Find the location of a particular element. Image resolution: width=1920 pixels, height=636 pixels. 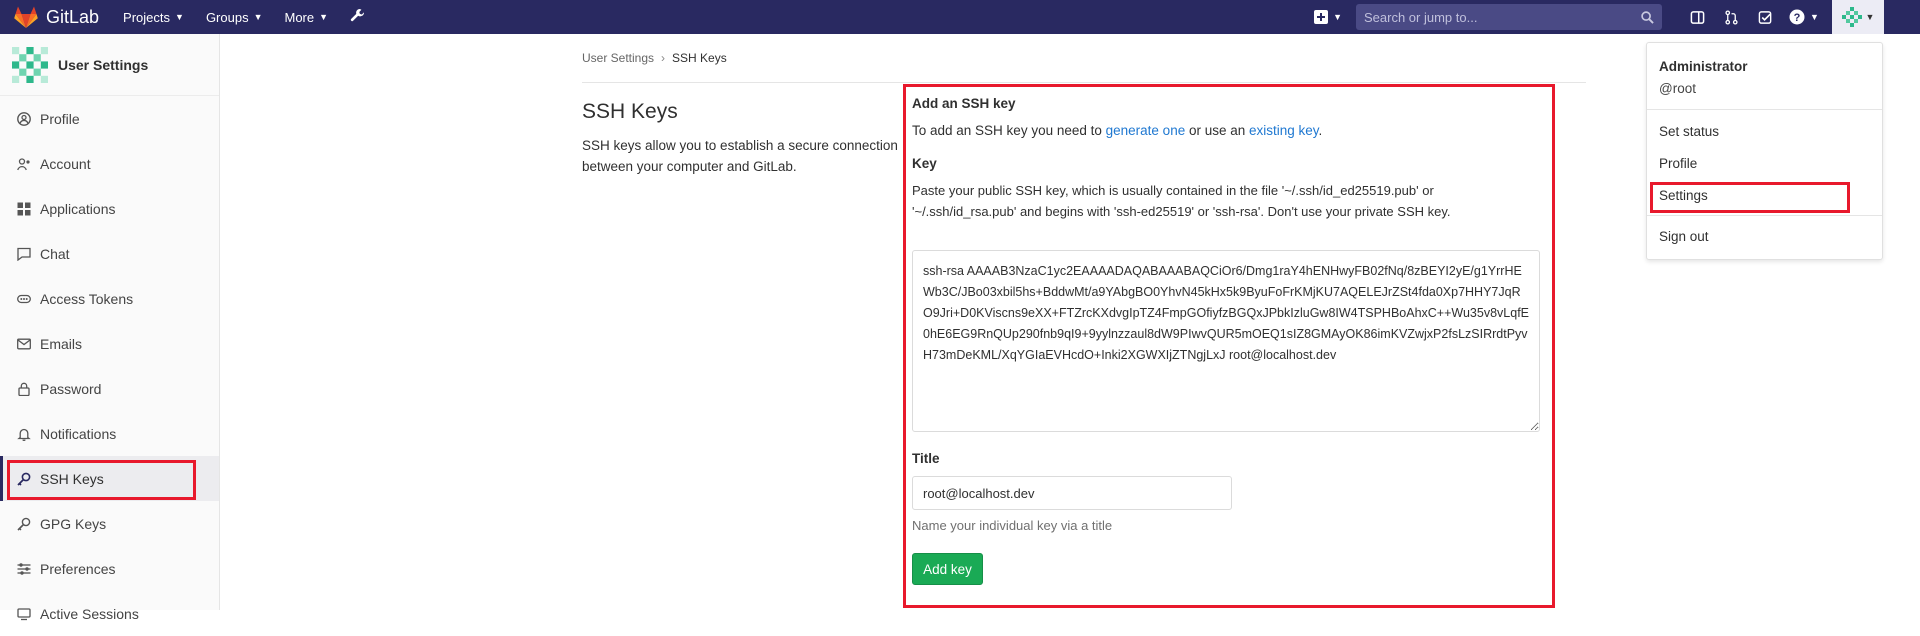

title-label: Title is located at coordinates (926, 458).